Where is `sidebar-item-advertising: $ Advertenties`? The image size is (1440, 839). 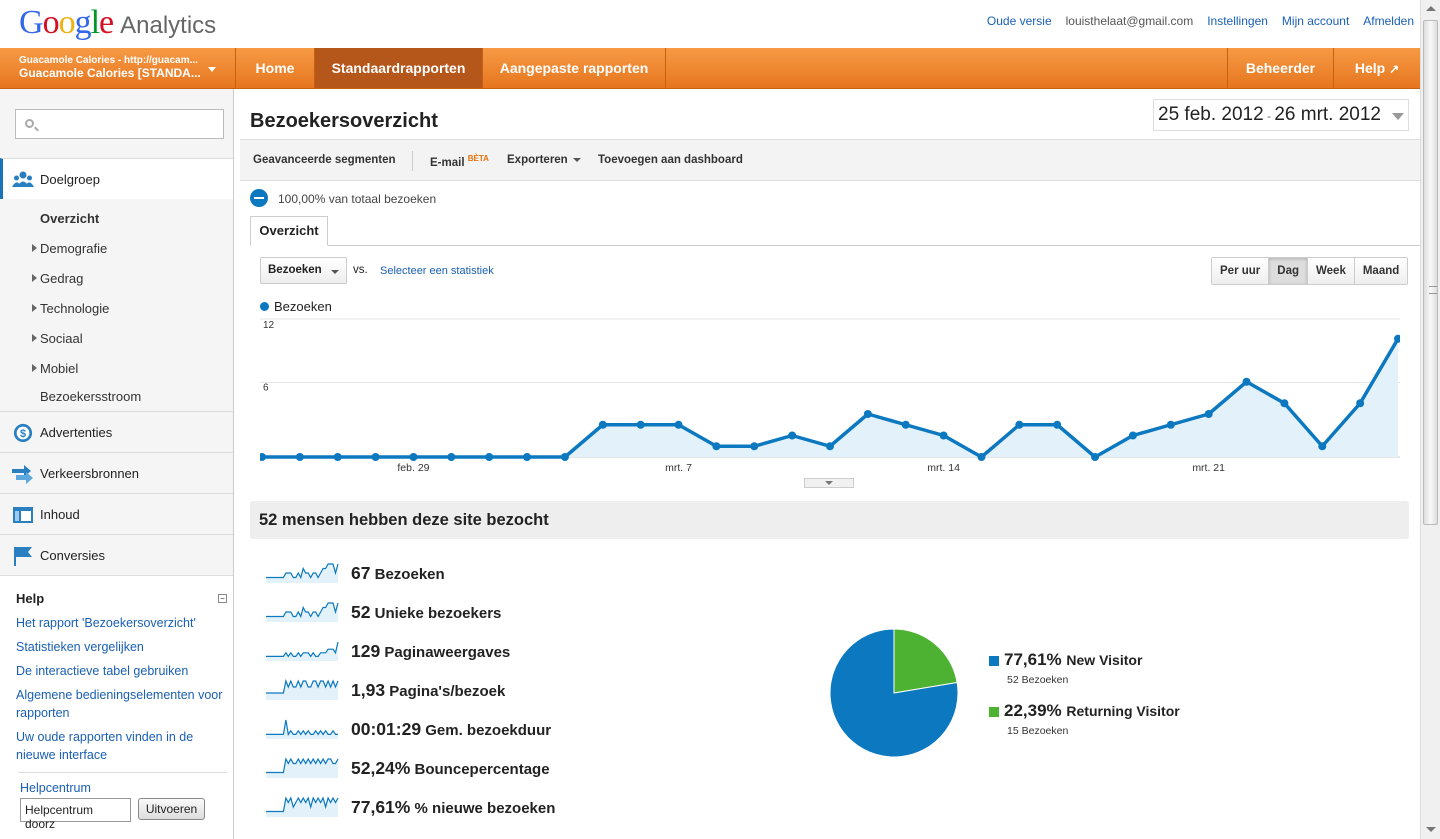 sidebar-item-advertising: $ Advertenties is located at coordinates (116, 431).